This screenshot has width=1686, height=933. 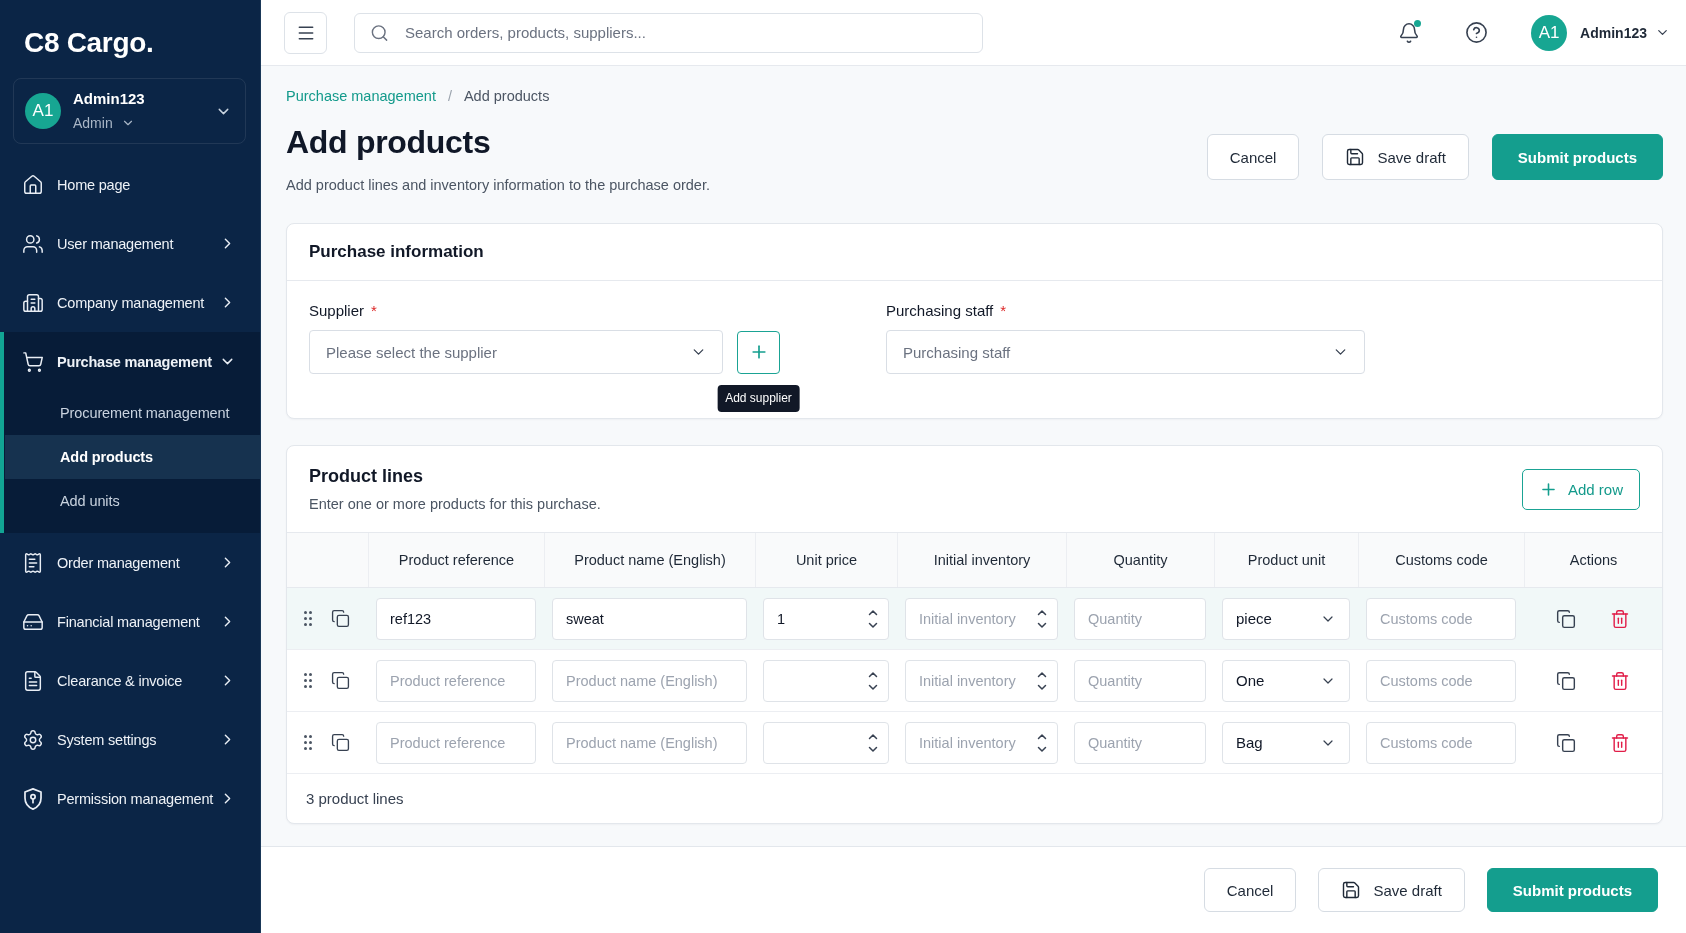 I want to click on submenu-item: Procurement management, so click(x=132, y=413).